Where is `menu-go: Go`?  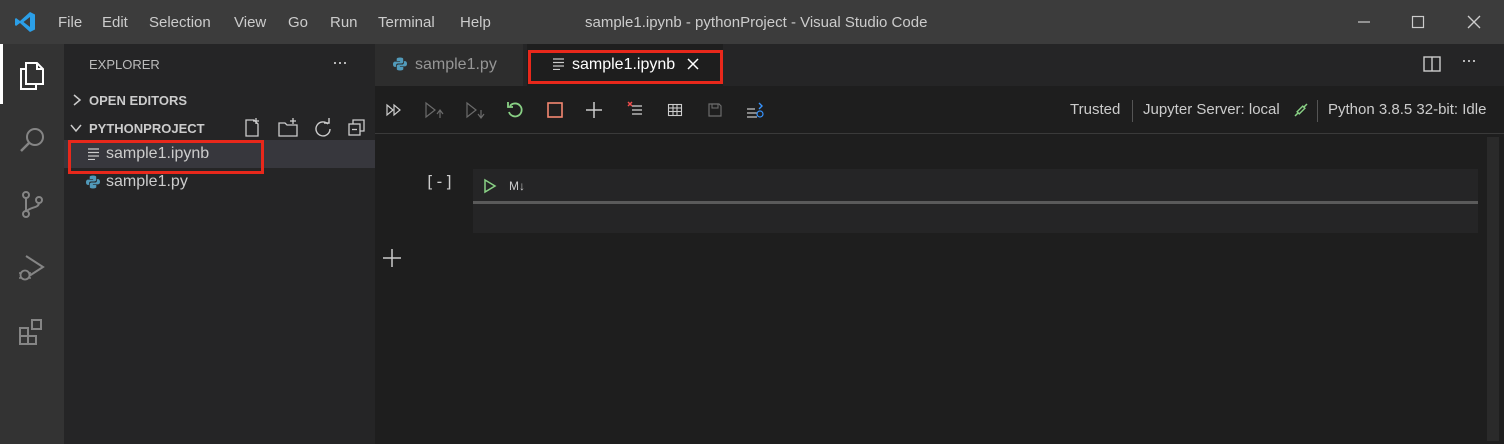
menu-go: Go is located at coordinates (298, 22).